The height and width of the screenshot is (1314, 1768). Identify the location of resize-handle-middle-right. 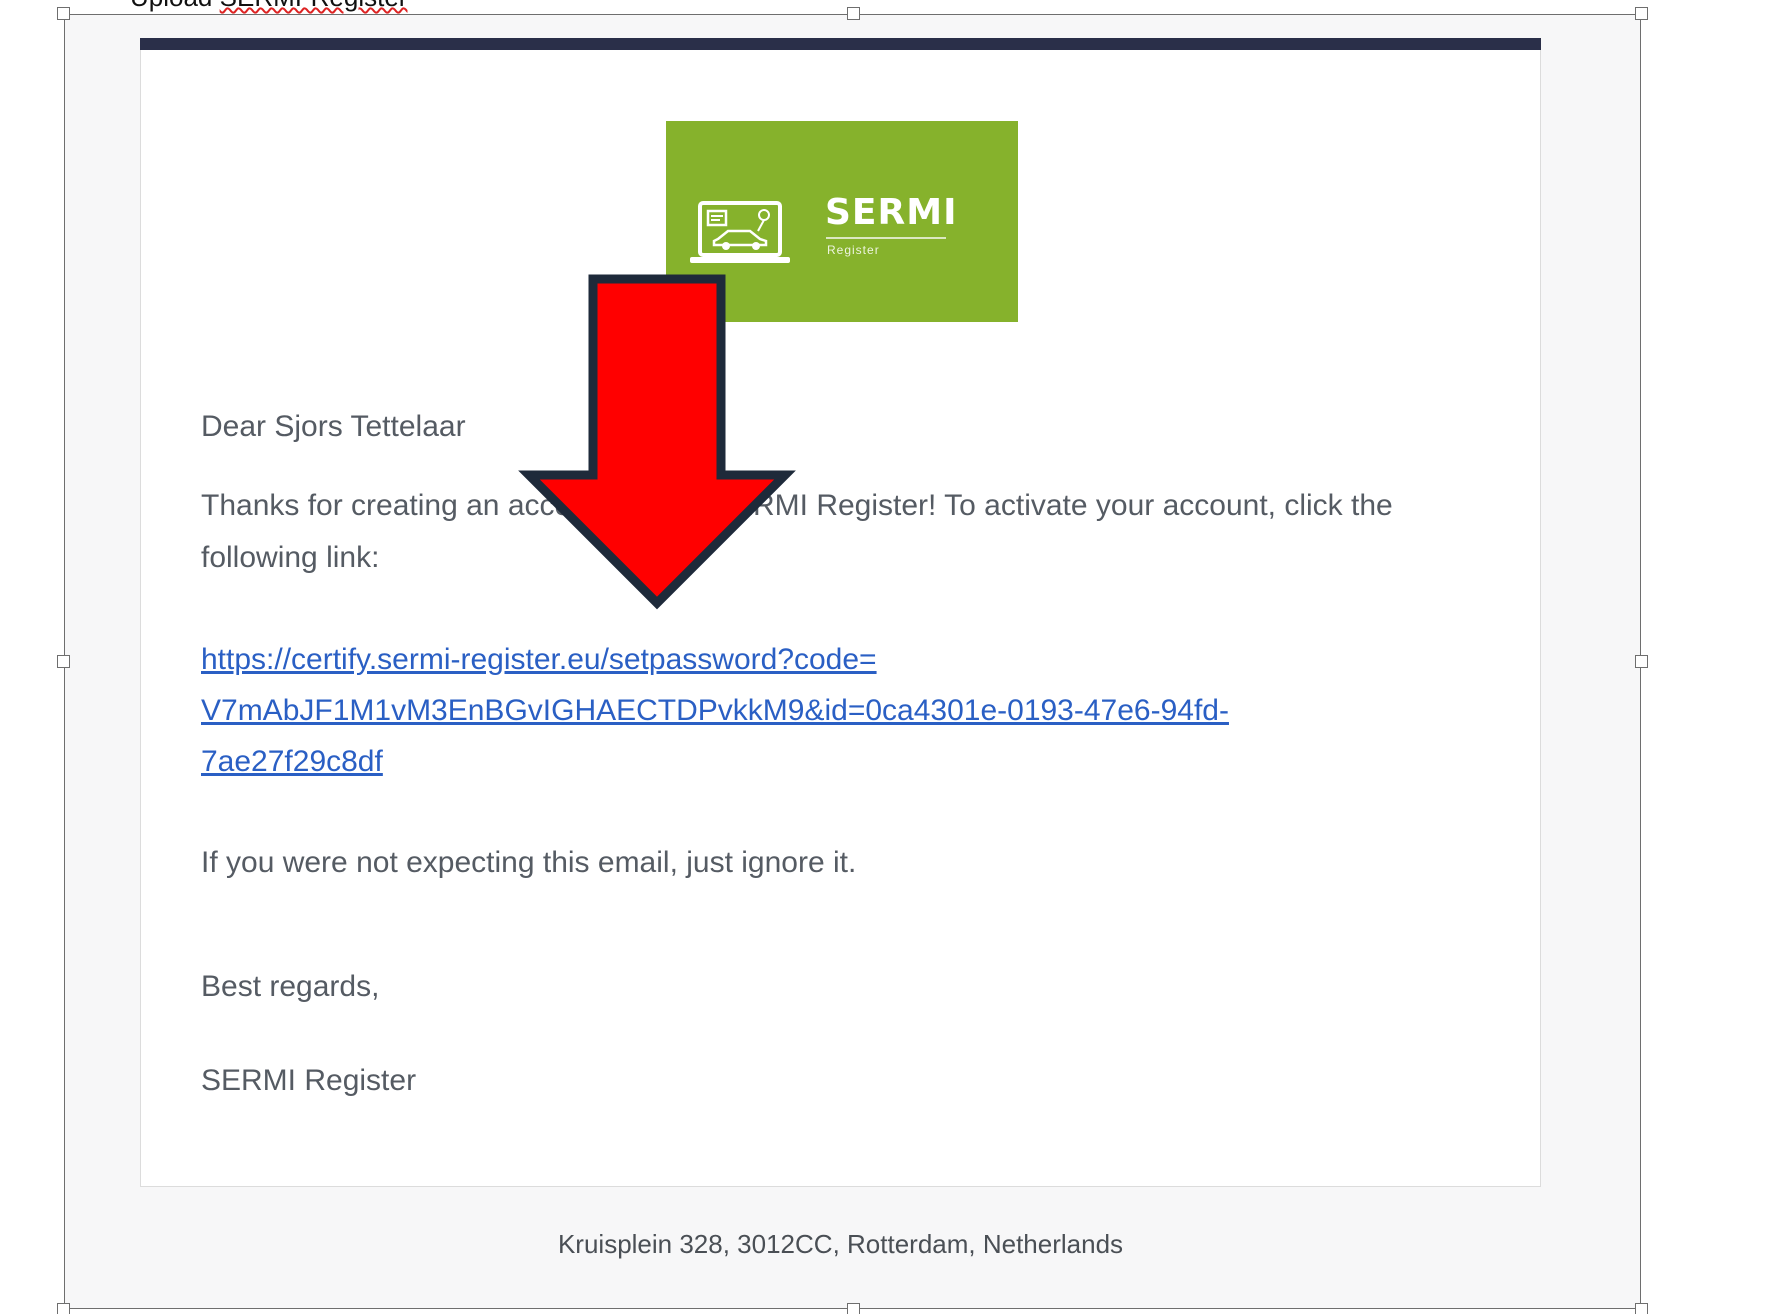
(1641, 661).